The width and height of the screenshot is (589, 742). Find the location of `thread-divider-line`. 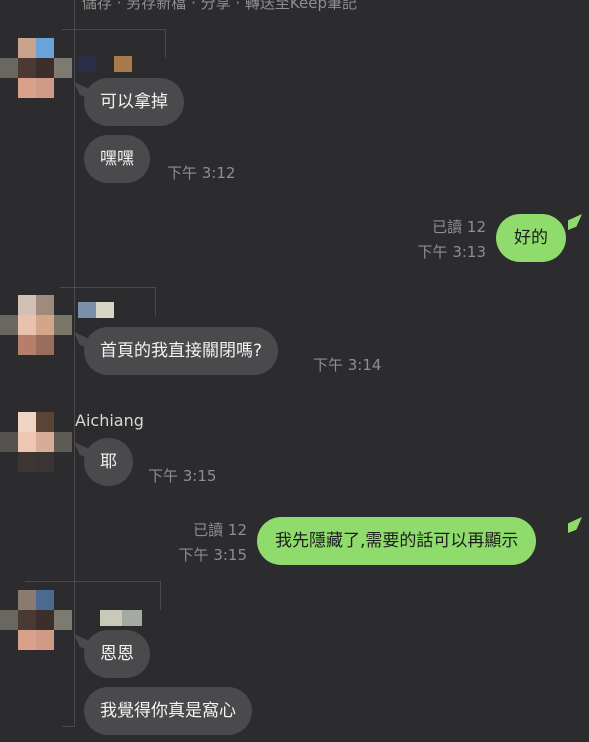

thread-divider-line is located at coordinates (74, 363).